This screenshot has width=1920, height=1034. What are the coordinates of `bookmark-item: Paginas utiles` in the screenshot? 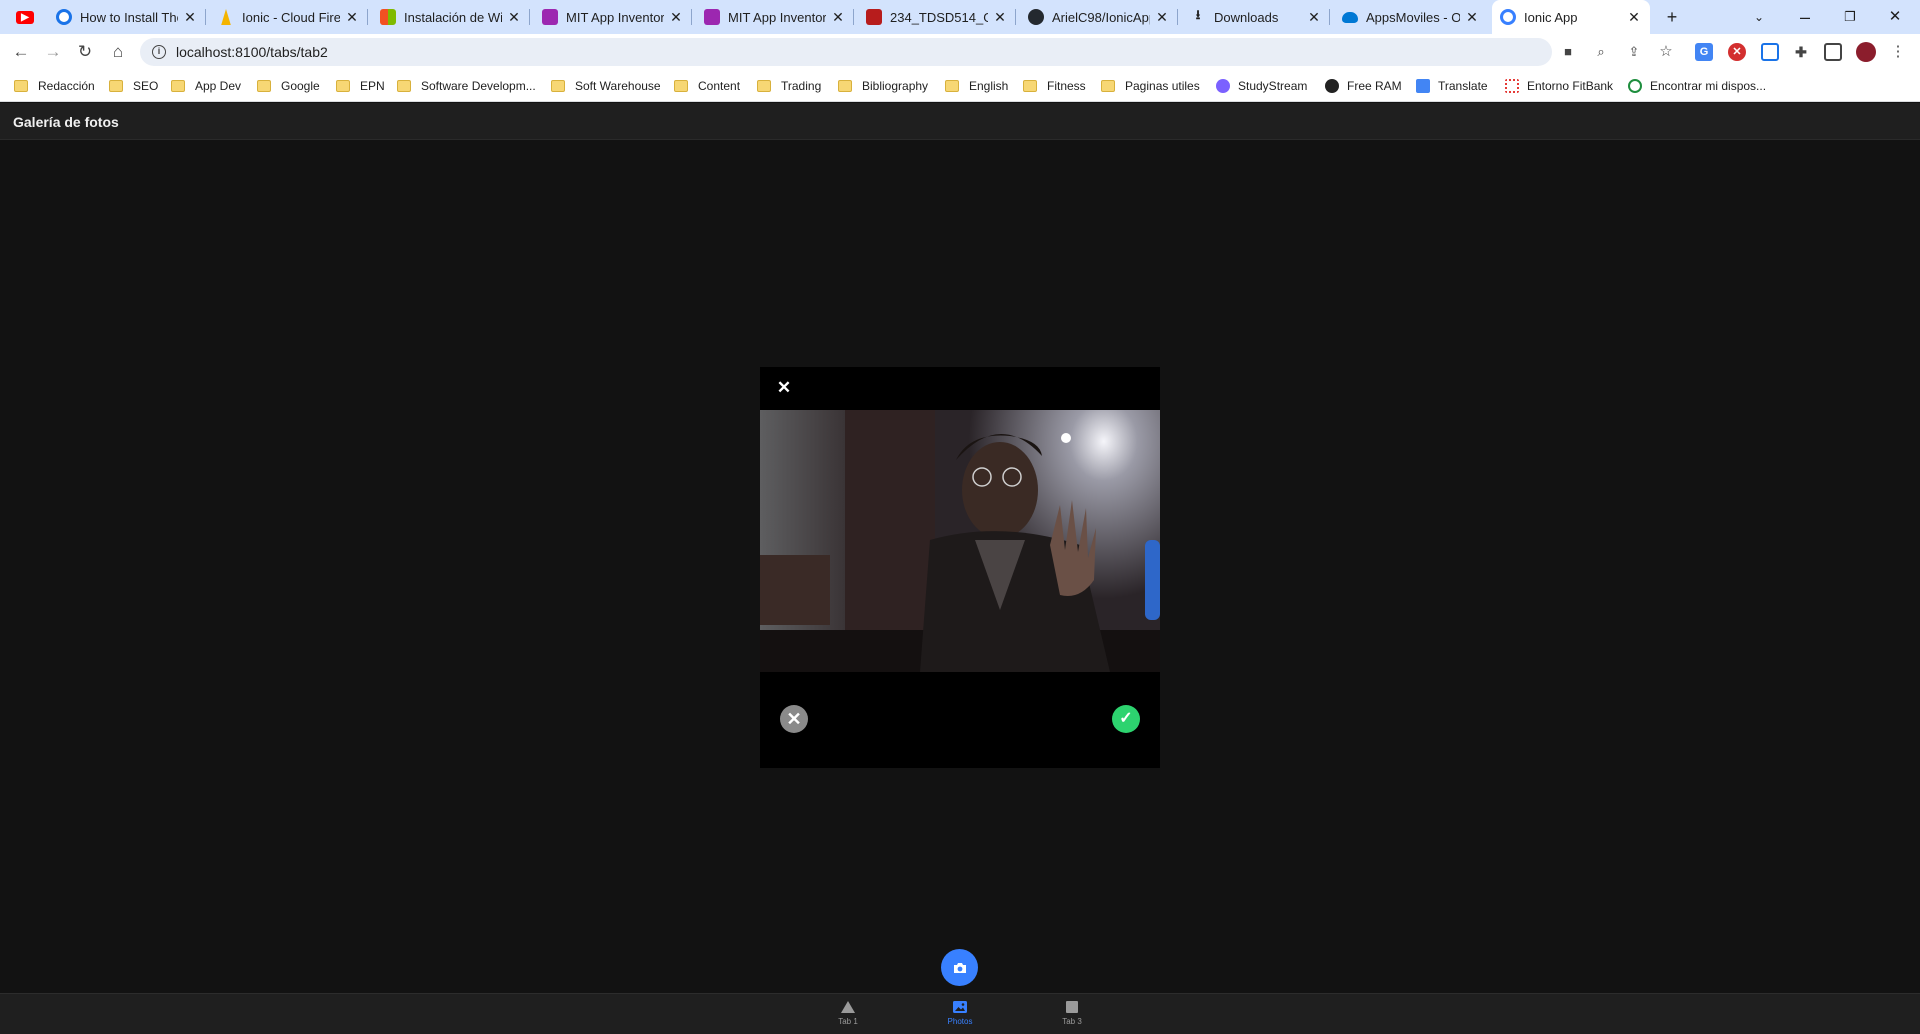 It's located at (1150, 86).